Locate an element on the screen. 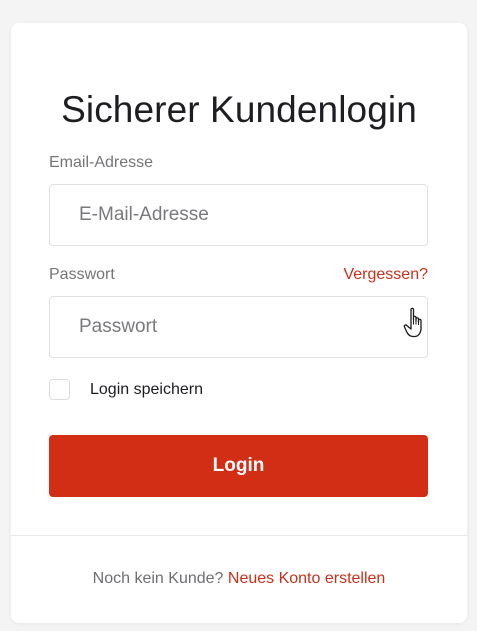 The image size is (477, 631). email-field is located at coordinates (238, 215).